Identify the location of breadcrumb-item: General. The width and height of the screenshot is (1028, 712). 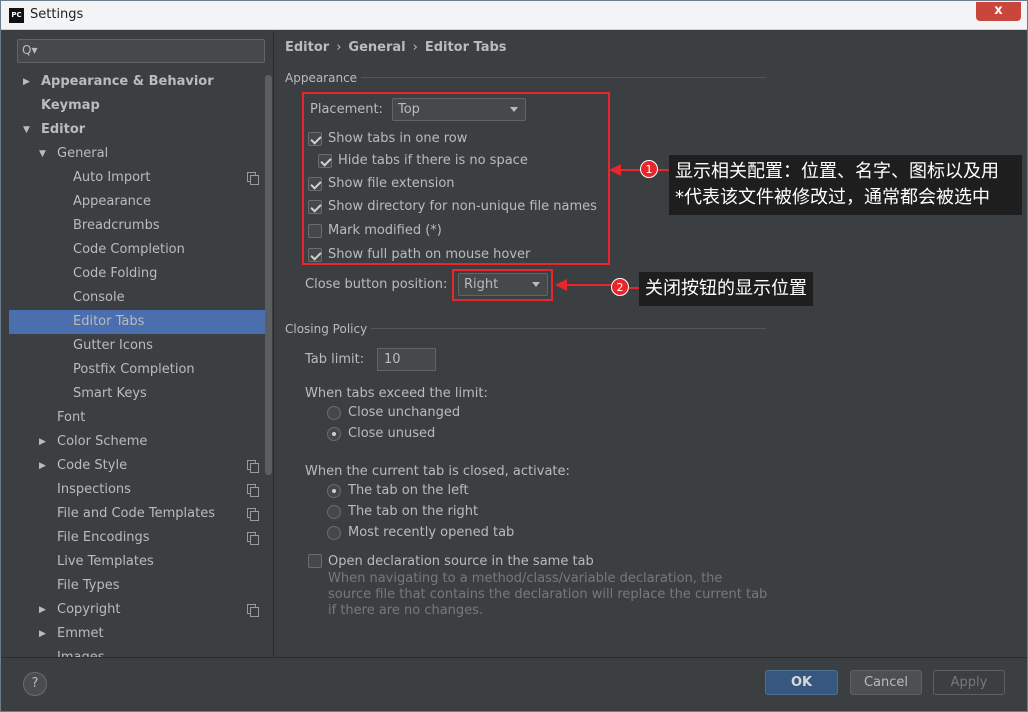
(377, 47).